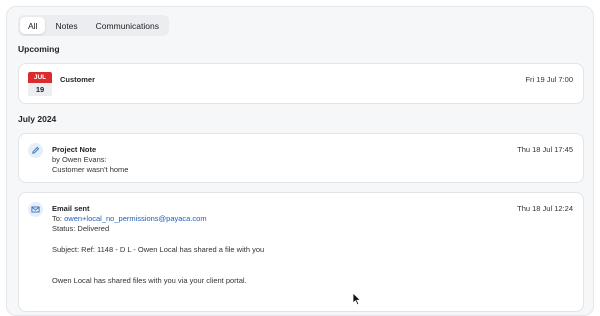  Describe the element at coordinates (545, 208) in the screenshot. I see `email-time: Thu 18 Jul 12:24` at that location.